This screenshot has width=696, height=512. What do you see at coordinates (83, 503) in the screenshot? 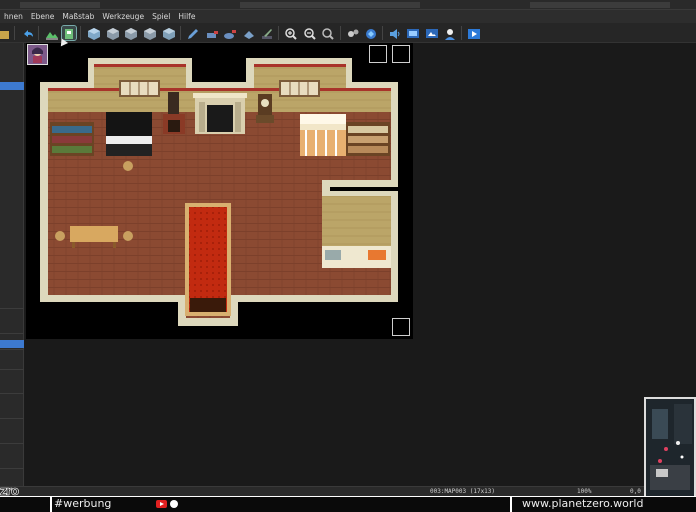
I see `hashtag-text: #werbung` at bounding box center [83, 503].